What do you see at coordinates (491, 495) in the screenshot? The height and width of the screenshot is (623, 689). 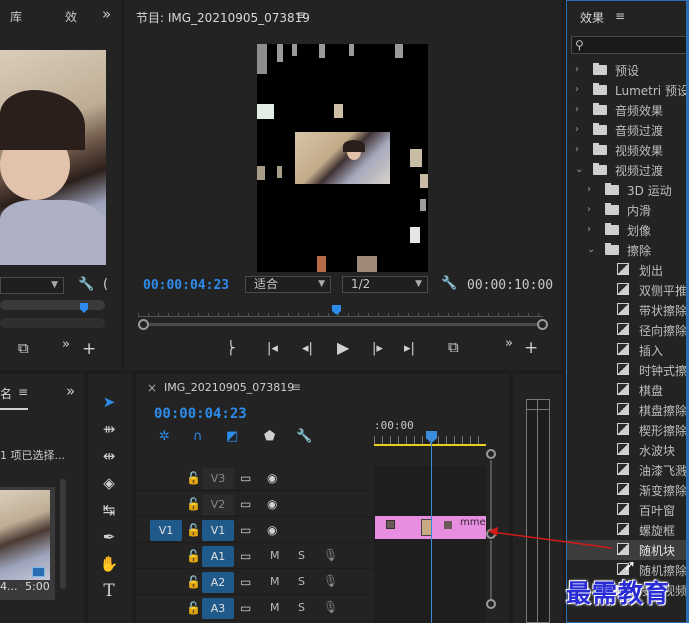 I see `timeline-scroll-track` at bounding box center [491, 495].